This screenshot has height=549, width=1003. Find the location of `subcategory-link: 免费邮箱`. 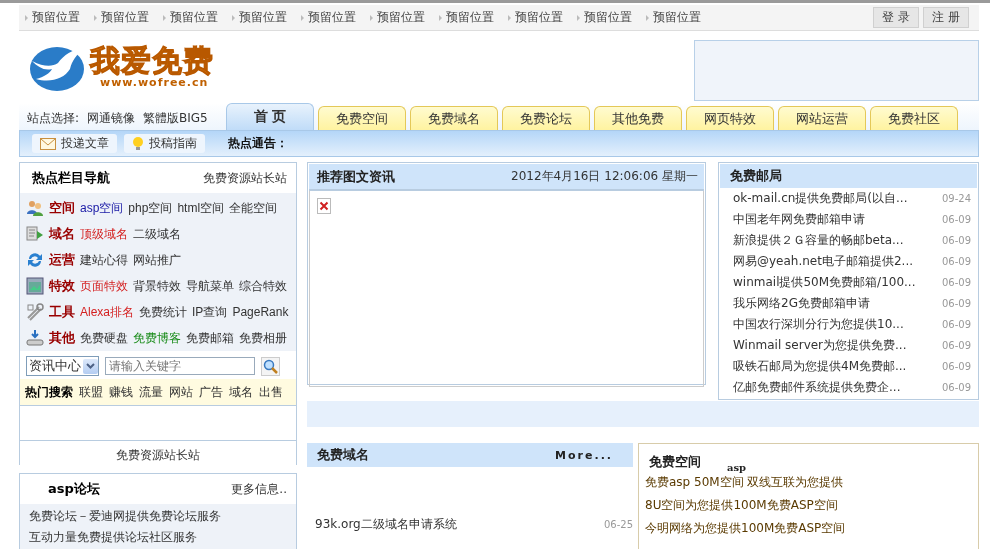

subcategory-link: 免费邮箱 is located at coordinates (210, 338).